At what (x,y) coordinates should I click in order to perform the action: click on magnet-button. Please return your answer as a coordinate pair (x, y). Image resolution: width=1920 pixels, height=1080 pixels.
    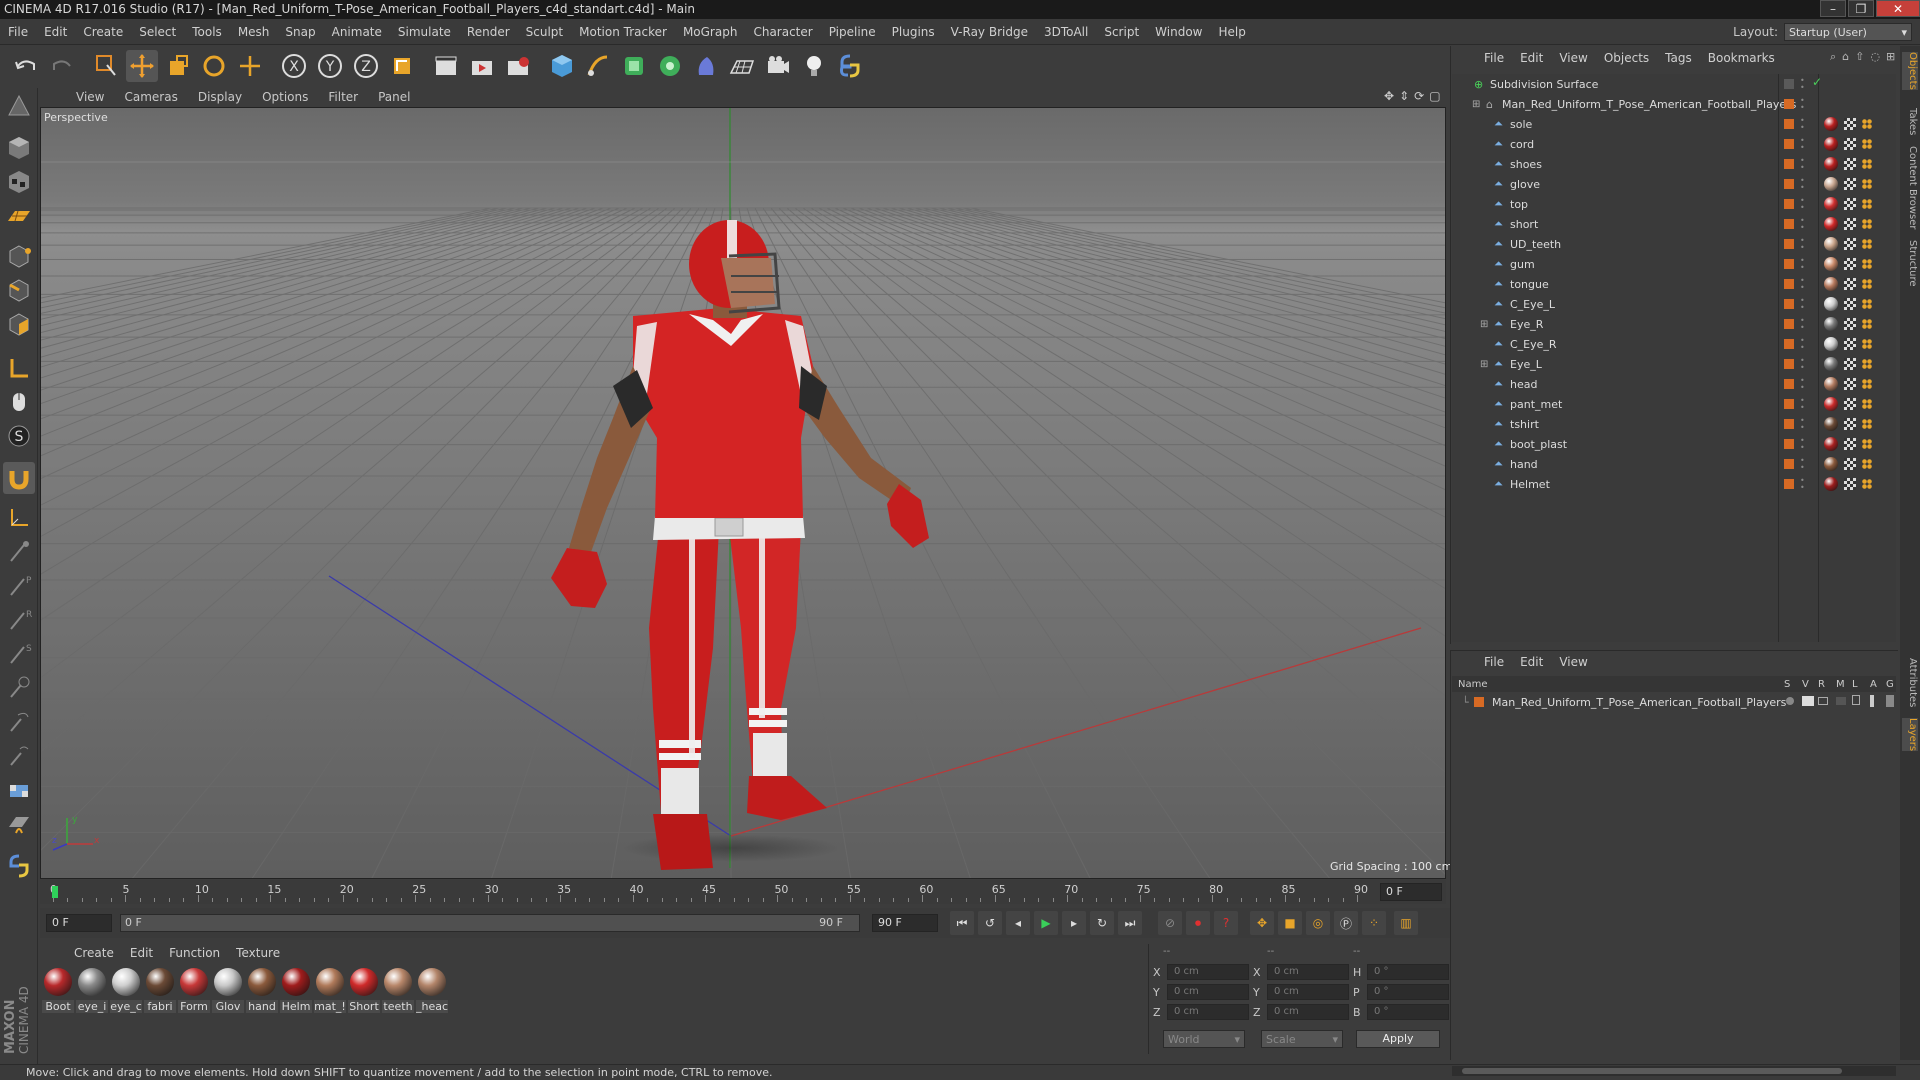
    Looking at the image, I should click on (19, 478).